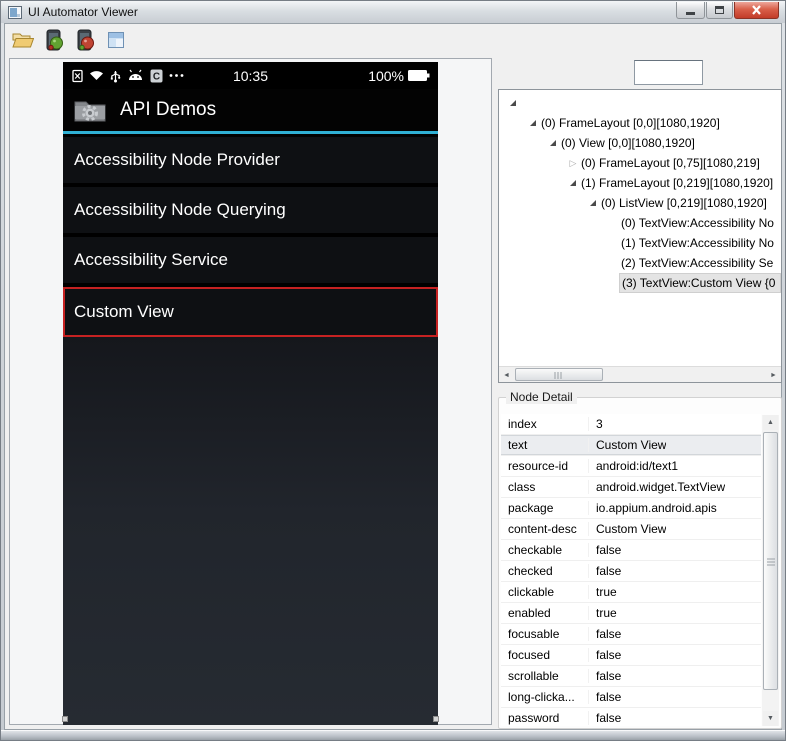 This screenshot has height=741, width=786. I want to click on node-detail-row: password false, so click(631, 717).